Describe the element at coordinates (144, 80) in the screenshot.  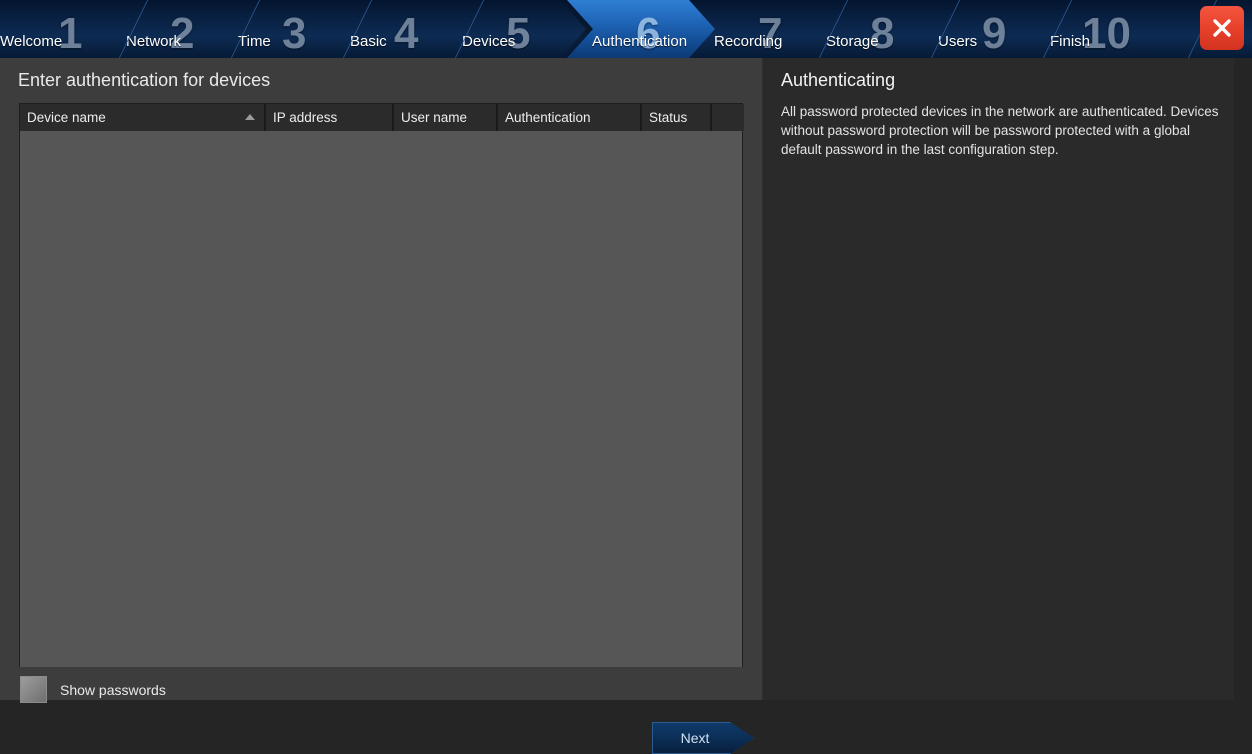
I see `page-title: Enter authentication for devices` at that location.